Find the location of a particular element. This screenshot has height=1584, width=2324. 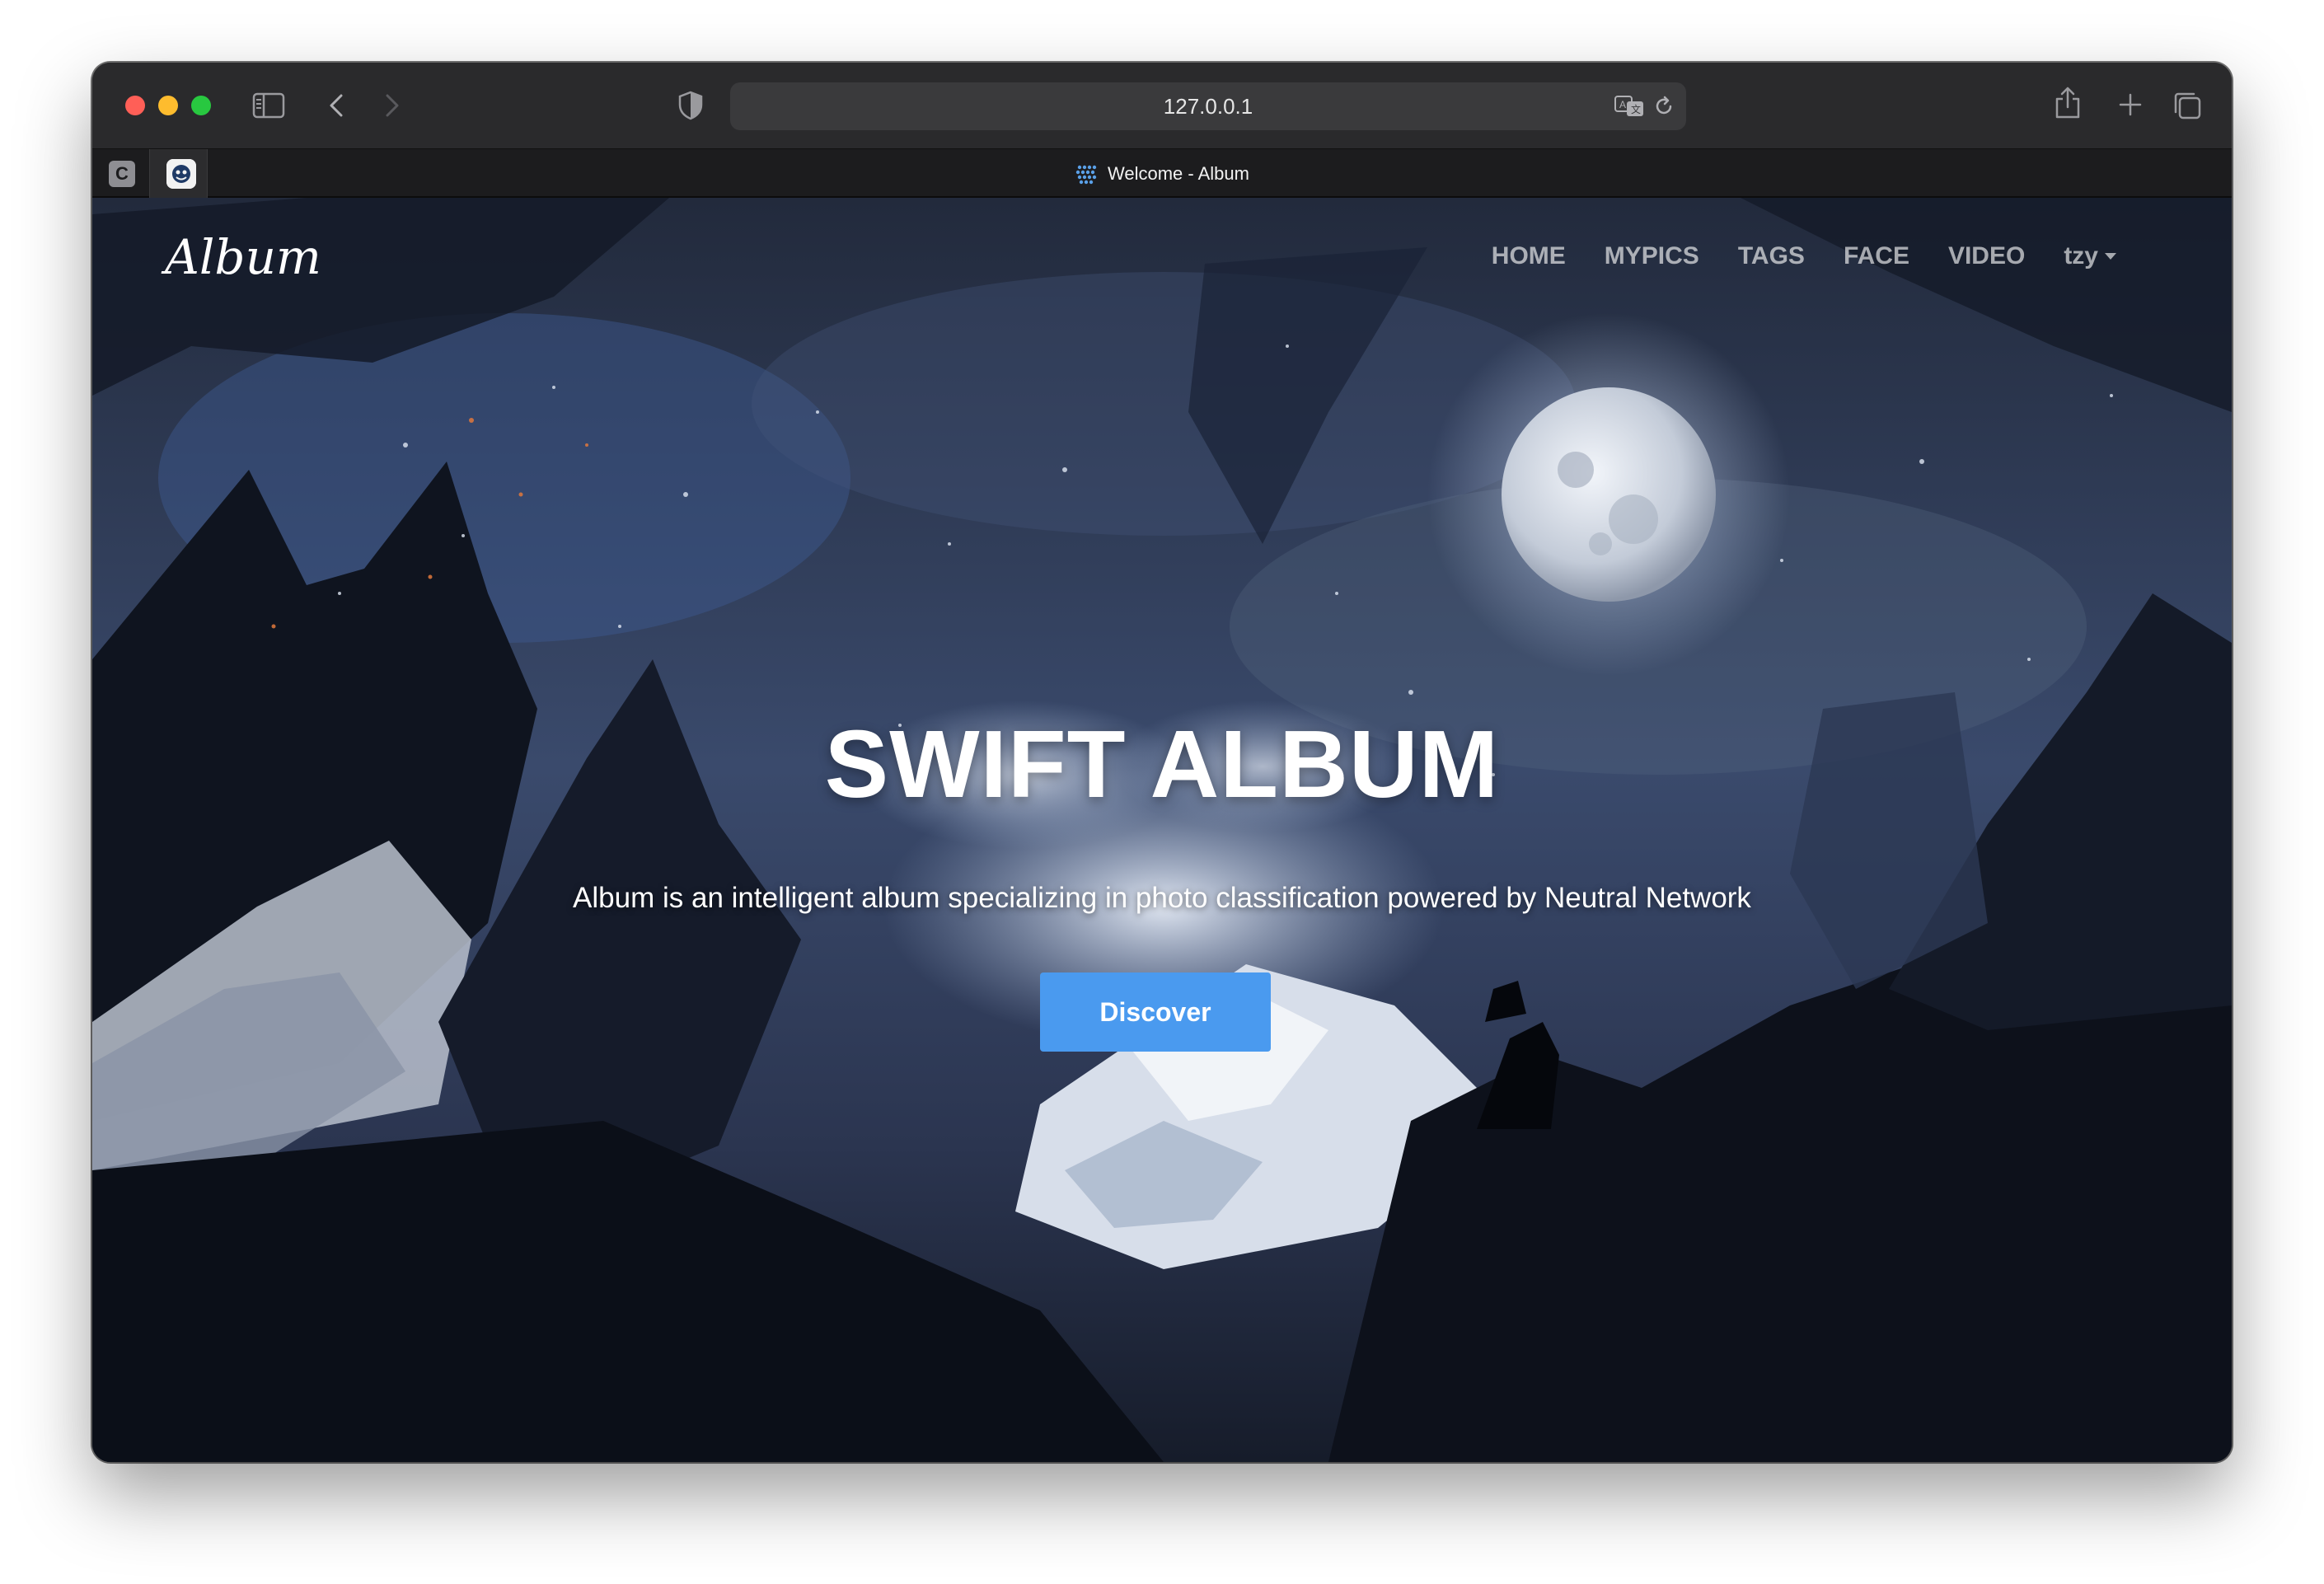

maximize-window-button is located at coordinates (201, 105).